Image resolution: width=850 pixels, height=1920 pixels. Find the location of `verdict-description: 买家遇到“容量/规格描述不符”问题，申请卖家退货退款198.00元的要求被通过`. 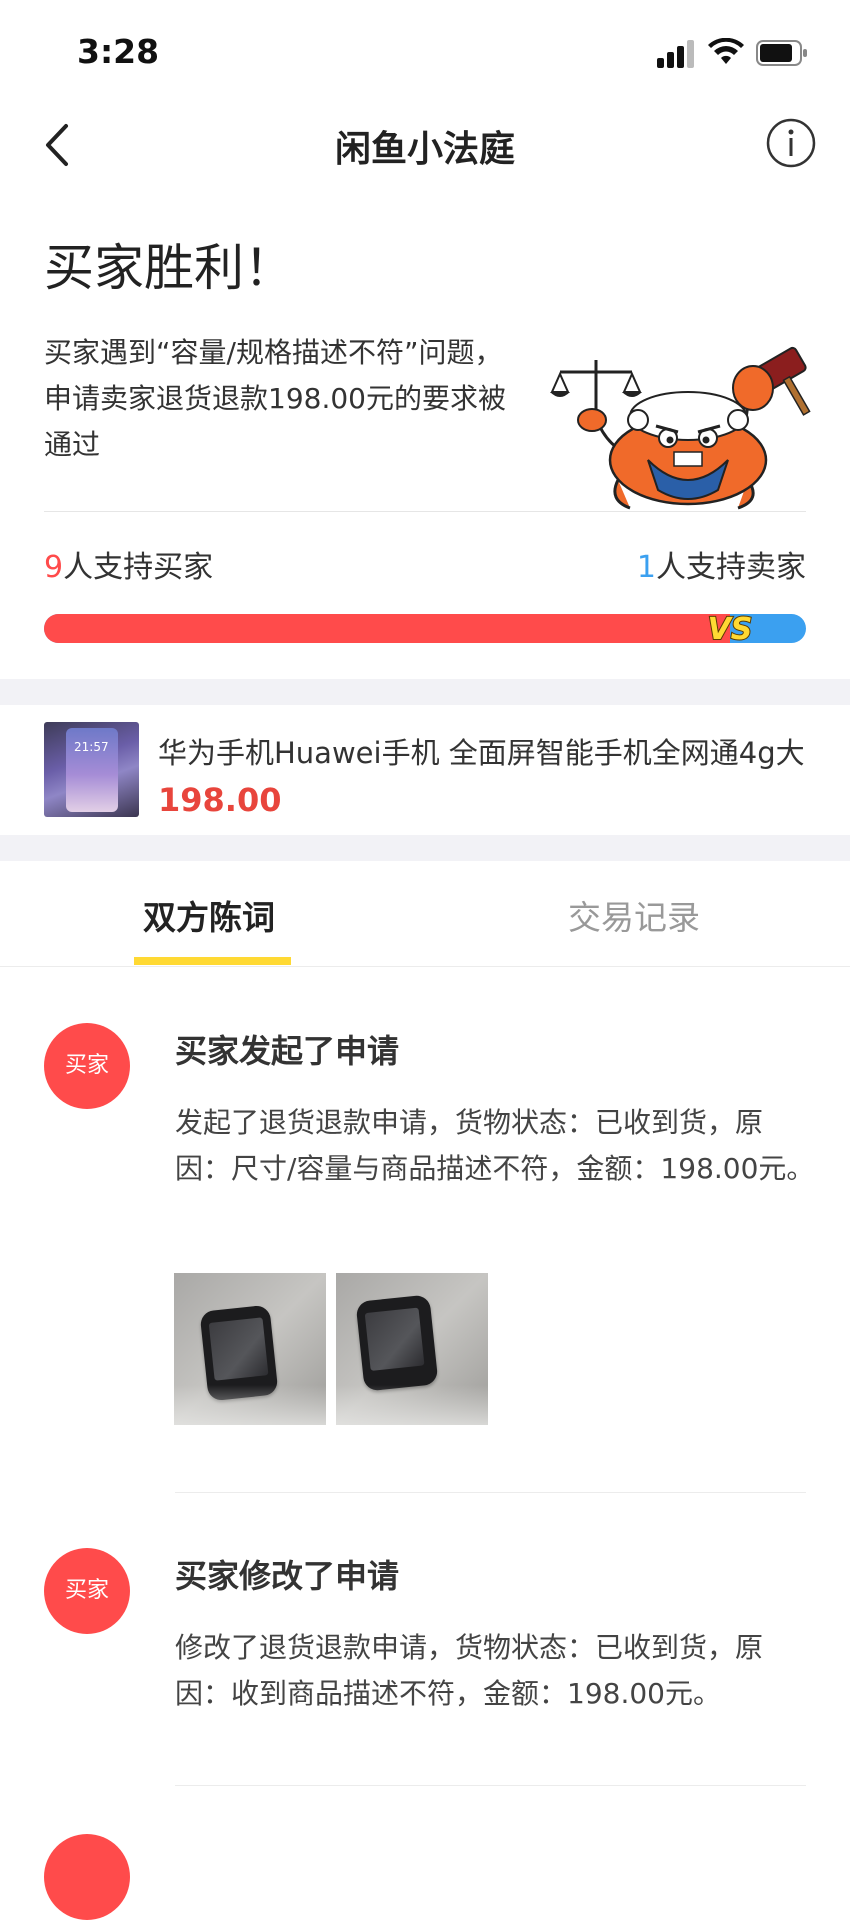

verdict-description: 买家遇到“容量/规格描述不符”问题，申请卖家退货退款198.00元的要求被通过 is located at coordinates (275, 398).